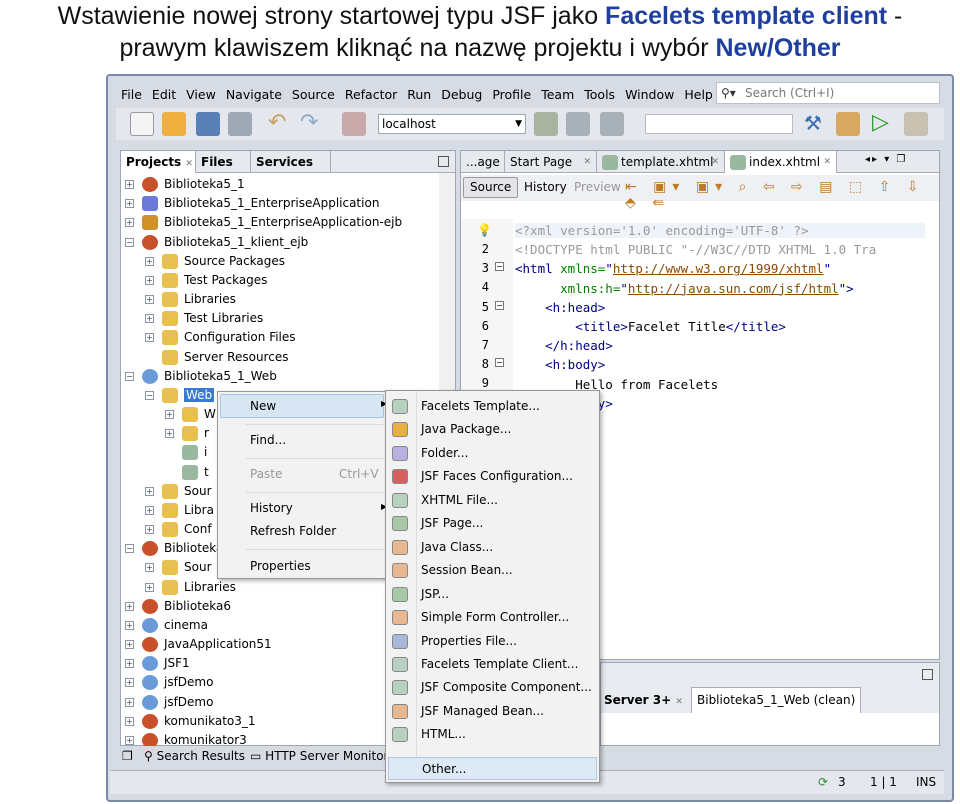 This screenshot has height=804, width=960. Describe the element at coordinates (216, 242) in the screenshot. I see `tree-item: − Biblioteka5_1_klient_ejb` at that location.